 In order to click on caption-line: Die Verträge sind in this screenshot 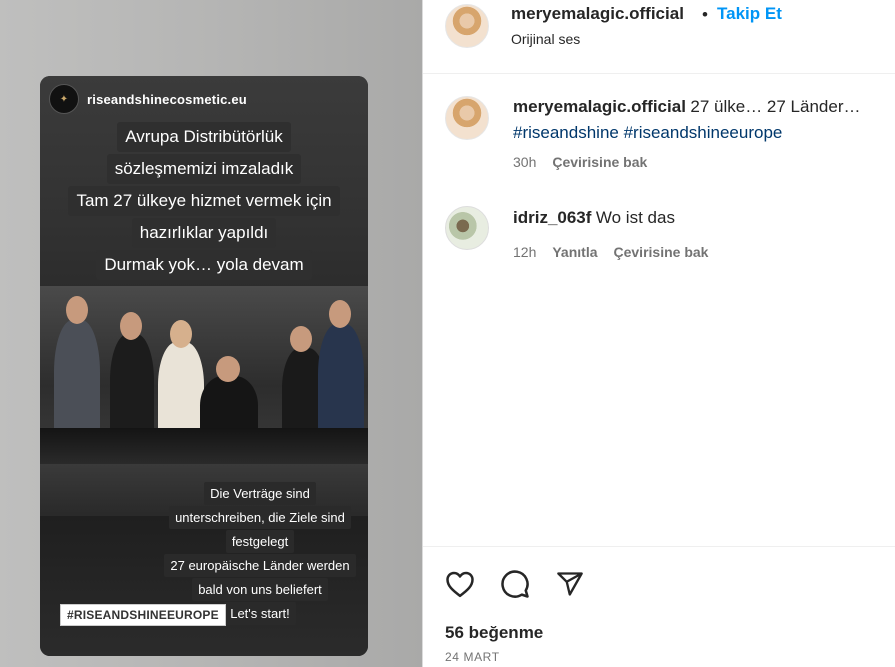, I will do `click(260, 493)`.